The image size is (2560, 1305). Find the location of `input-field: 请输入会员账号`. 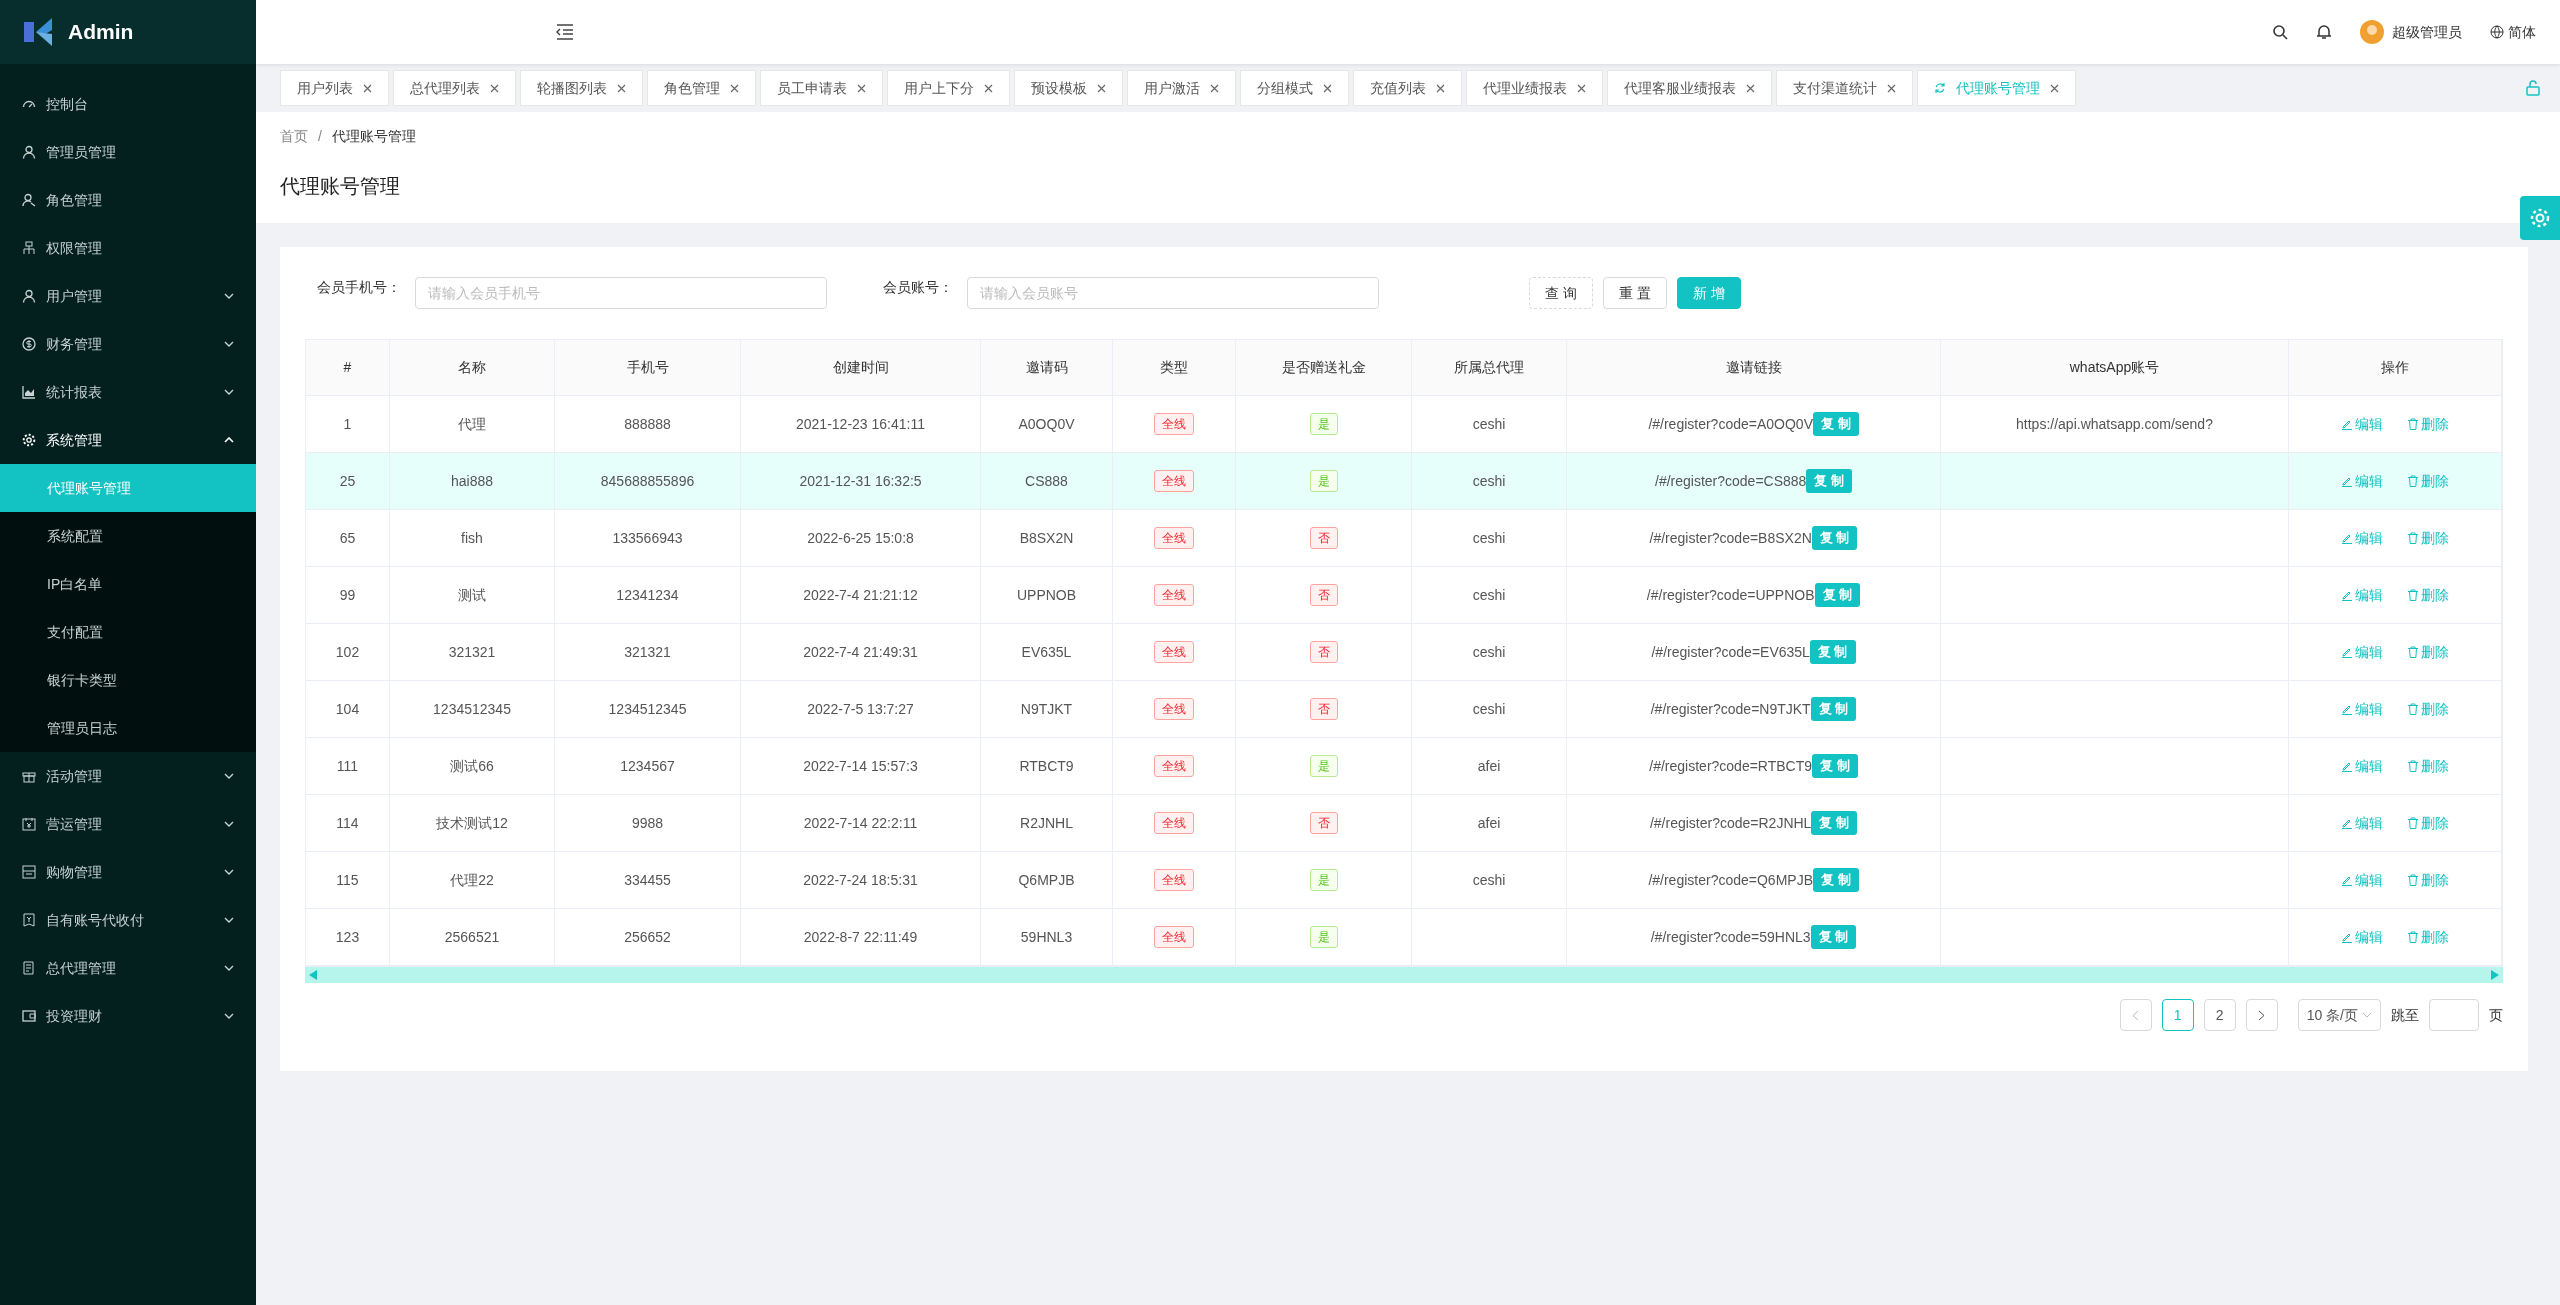

input-field: 请输入会员账号 is located at coordinates (1173, 293).